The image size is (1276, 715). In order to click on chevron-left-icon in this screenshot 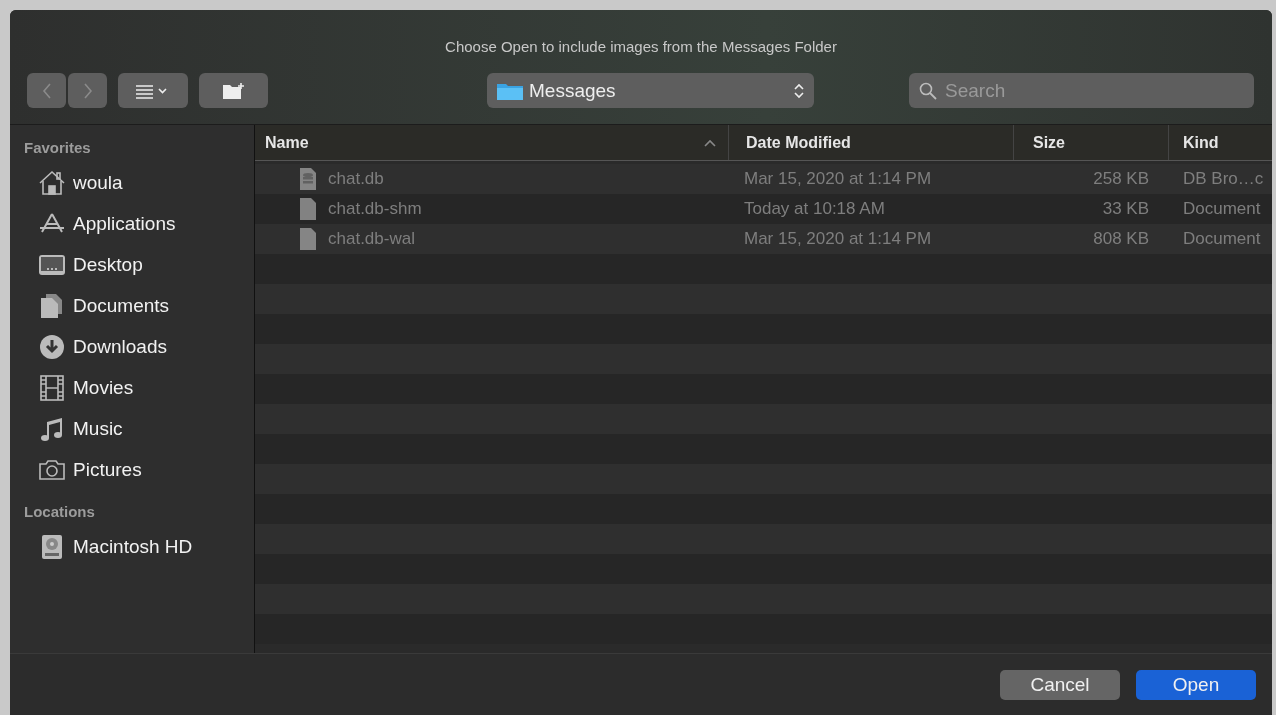, I will do `click(46, 90)`.